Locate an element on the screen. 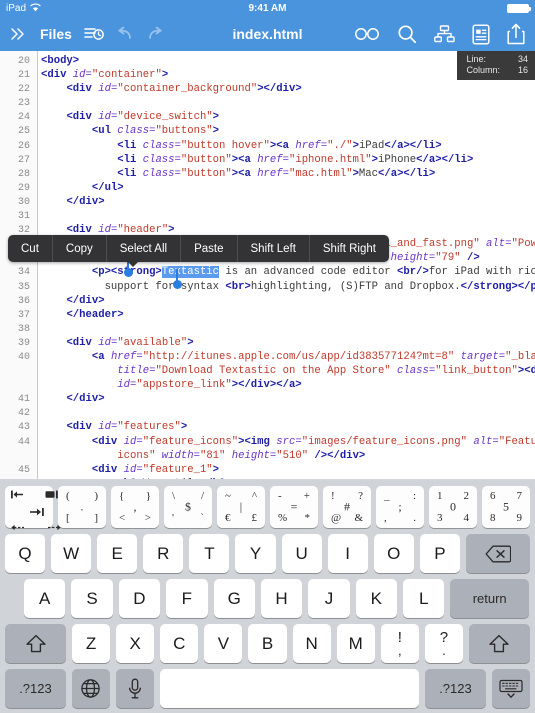 The image size is (535, 713). code-line: 20 <body> is located at coordinates (267, 61).